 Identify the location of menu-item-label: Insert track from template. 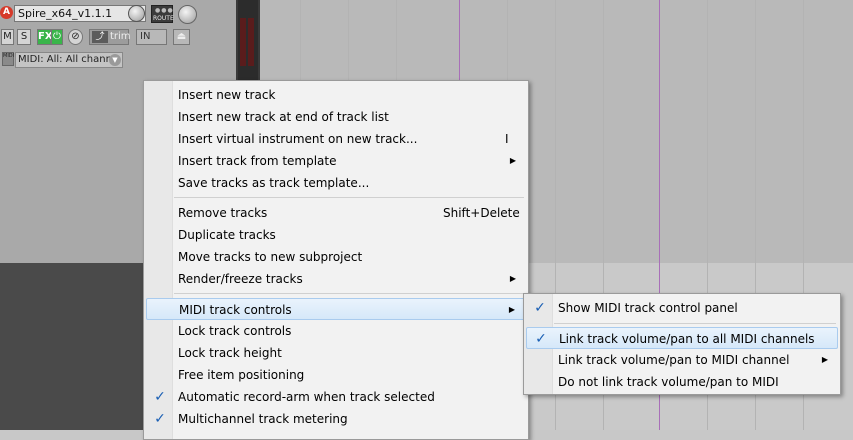
(257, 161).